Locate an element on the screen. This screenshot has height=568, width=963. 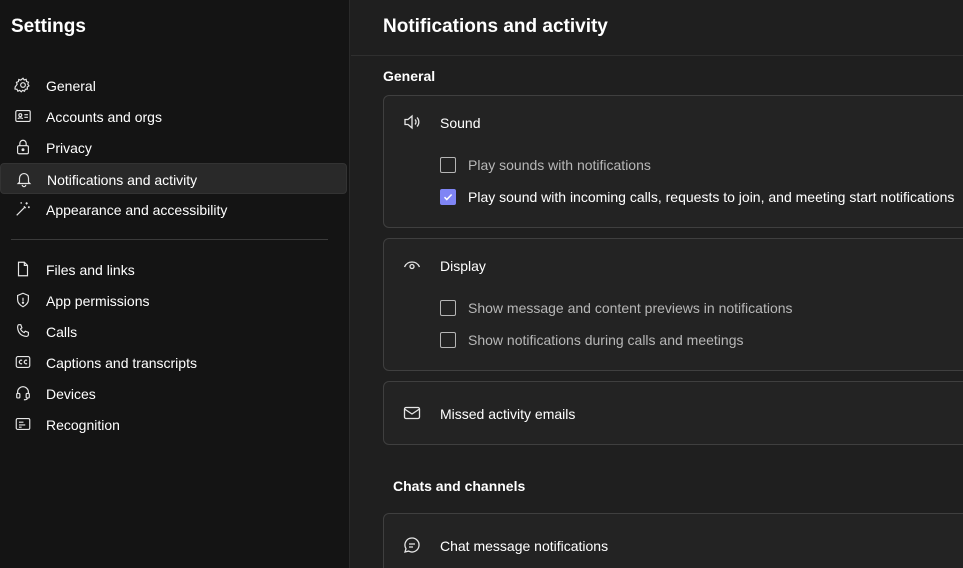
sidebar-item-devices: Devices is located at coordinates (173, 393).